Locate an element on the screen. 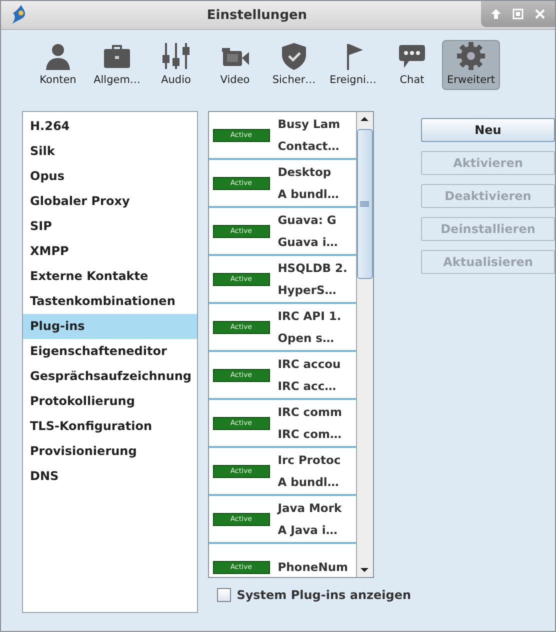 Image resolution: width=556 pixels, height=632 pixels. plugin-name: Desktop is located at coordinates (305, 172).